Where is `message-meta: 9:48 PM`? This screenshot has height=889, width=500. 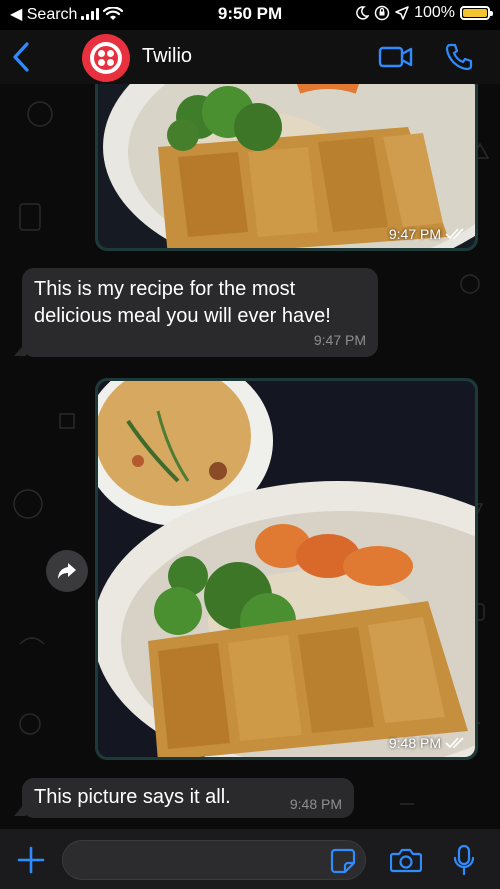 message-meta: 9:48 PM is located at coordinates (427, 743).